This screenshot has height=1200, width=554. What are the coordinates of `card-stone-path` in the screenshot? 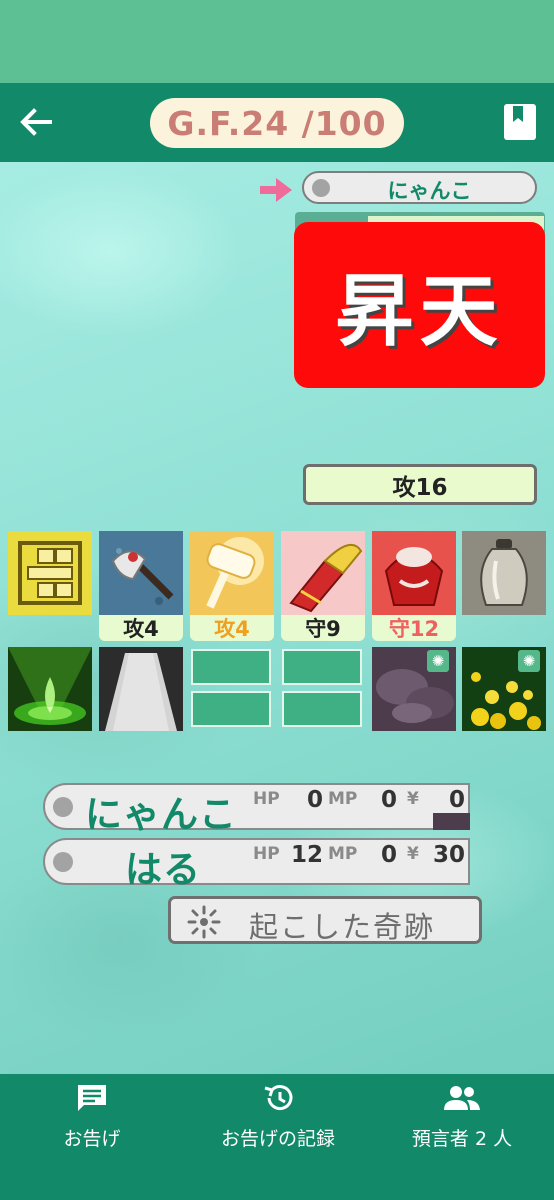 It's located at (141, 689).